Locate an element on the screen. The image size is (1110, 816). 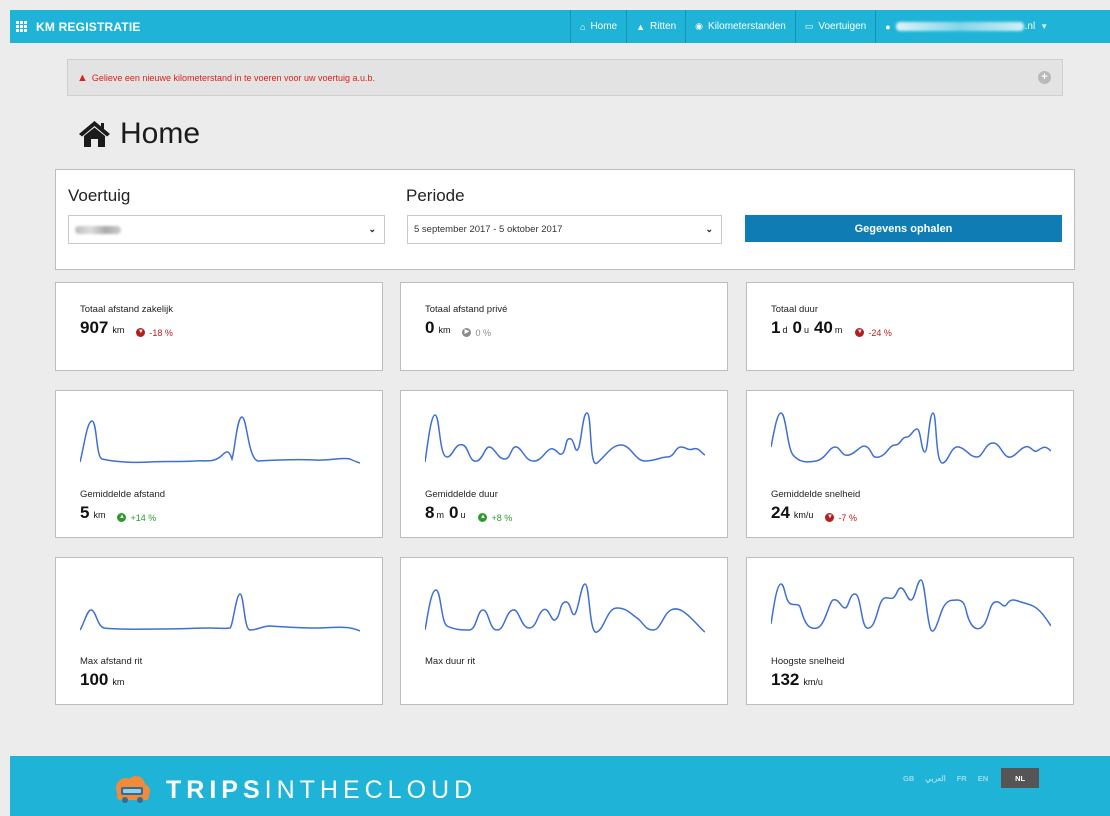
brand: KM REGISTRATIE is located at coordinates (290, 26).